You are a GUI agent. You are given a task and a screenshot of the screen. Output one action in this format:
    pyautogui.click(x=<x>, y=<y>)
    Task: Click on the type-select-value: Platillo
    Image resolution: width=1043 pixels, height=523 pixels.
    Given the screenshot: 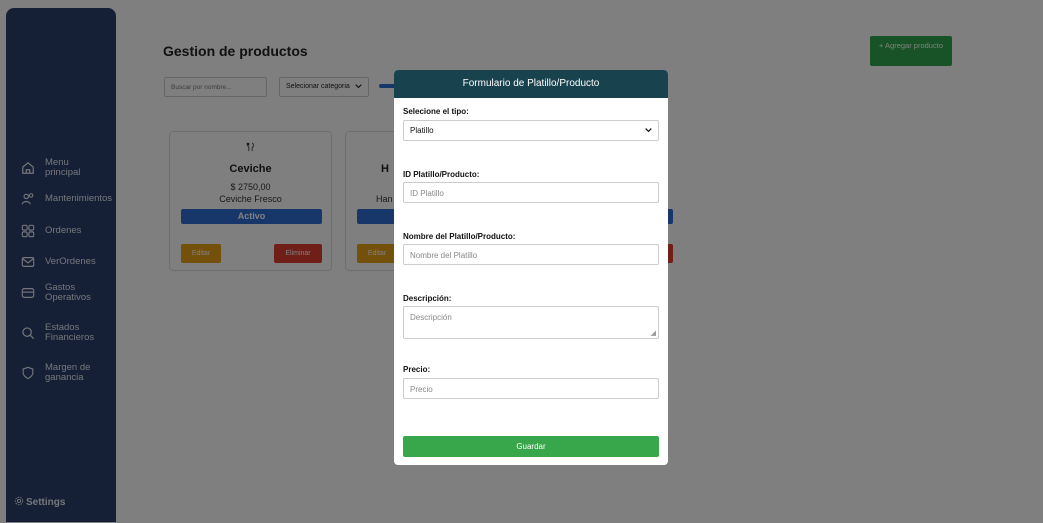 What is the action you would take?
    pyautogui.click(x=422, y=130)
    